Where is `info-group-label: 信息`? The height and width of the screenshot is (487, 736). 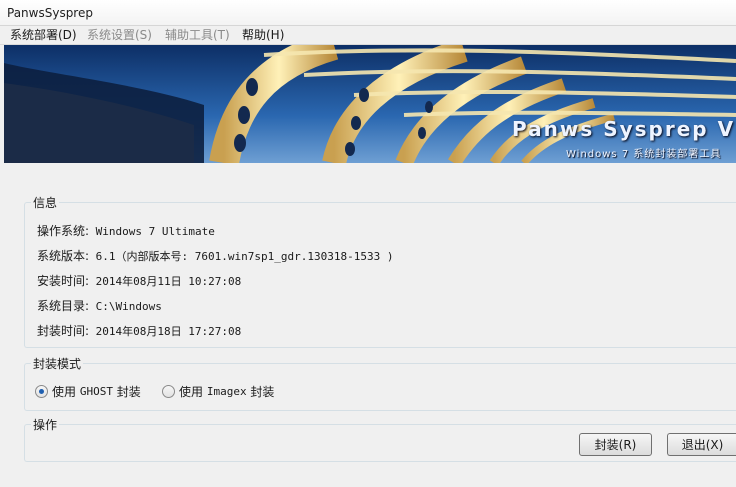 info-group-label: 信息 is located at coordinates (45, 202).